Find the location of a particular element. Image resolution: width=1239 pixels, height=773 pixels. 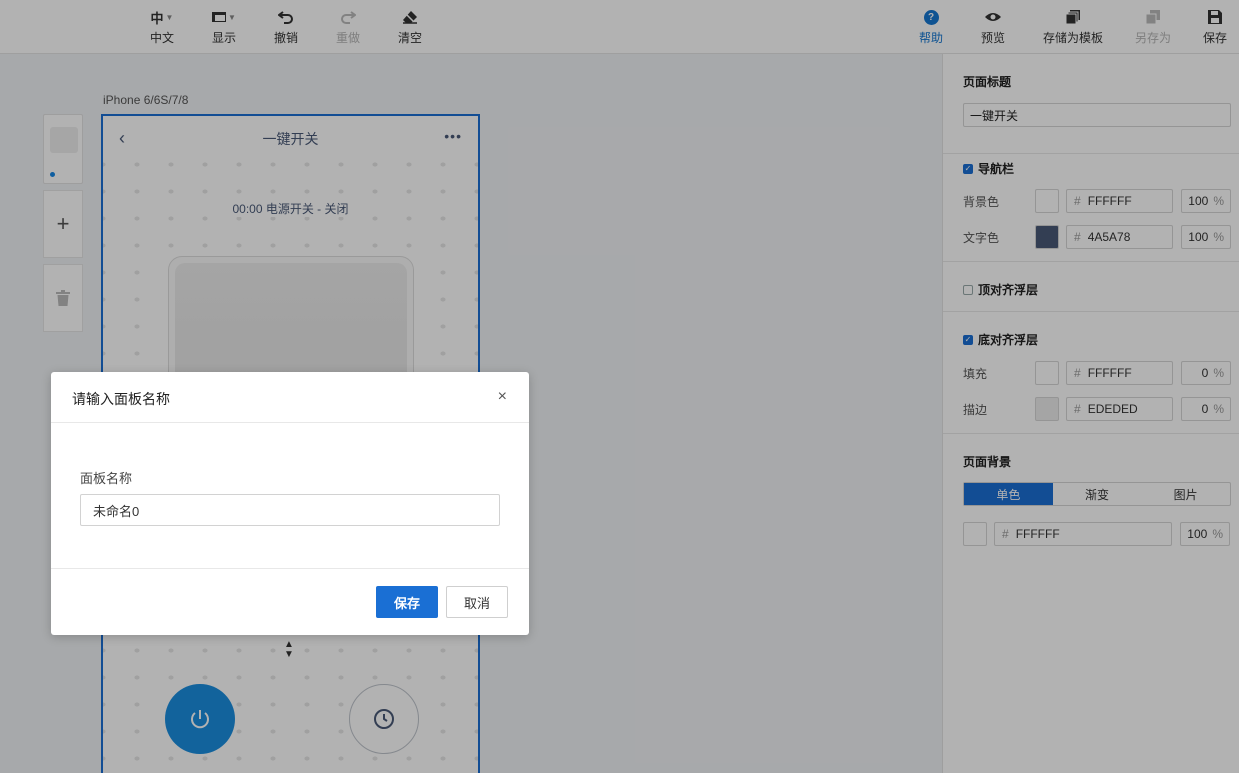

panel-name-dialog: 请输入面板名称 × 面板名称 保存 取消 is located at coordinates (290, 503).